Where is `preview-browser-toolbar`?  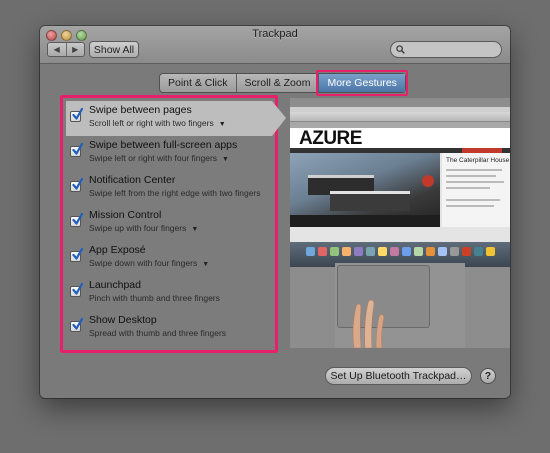 preview-browser-toolbar is located at coordinates (400, 117).